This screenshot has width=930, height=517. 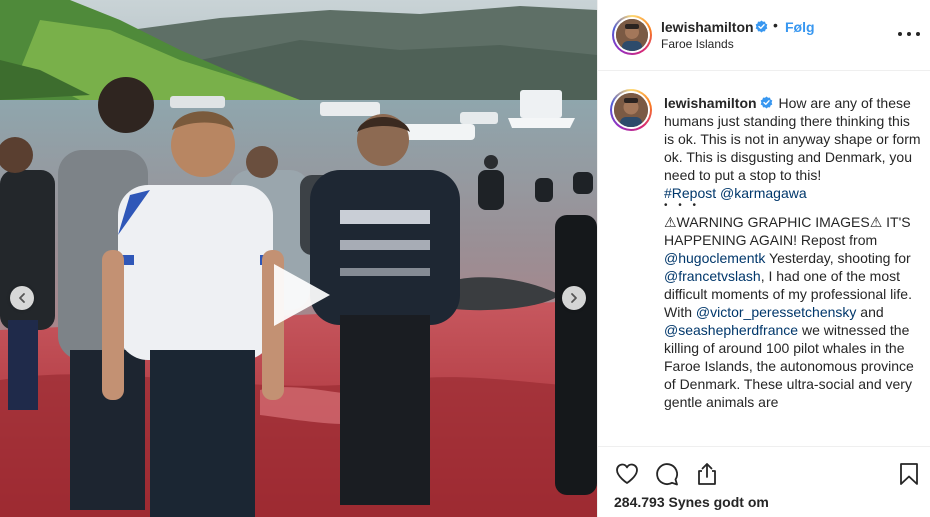 I want to click on heart-icon, so click(x=627, y=473).